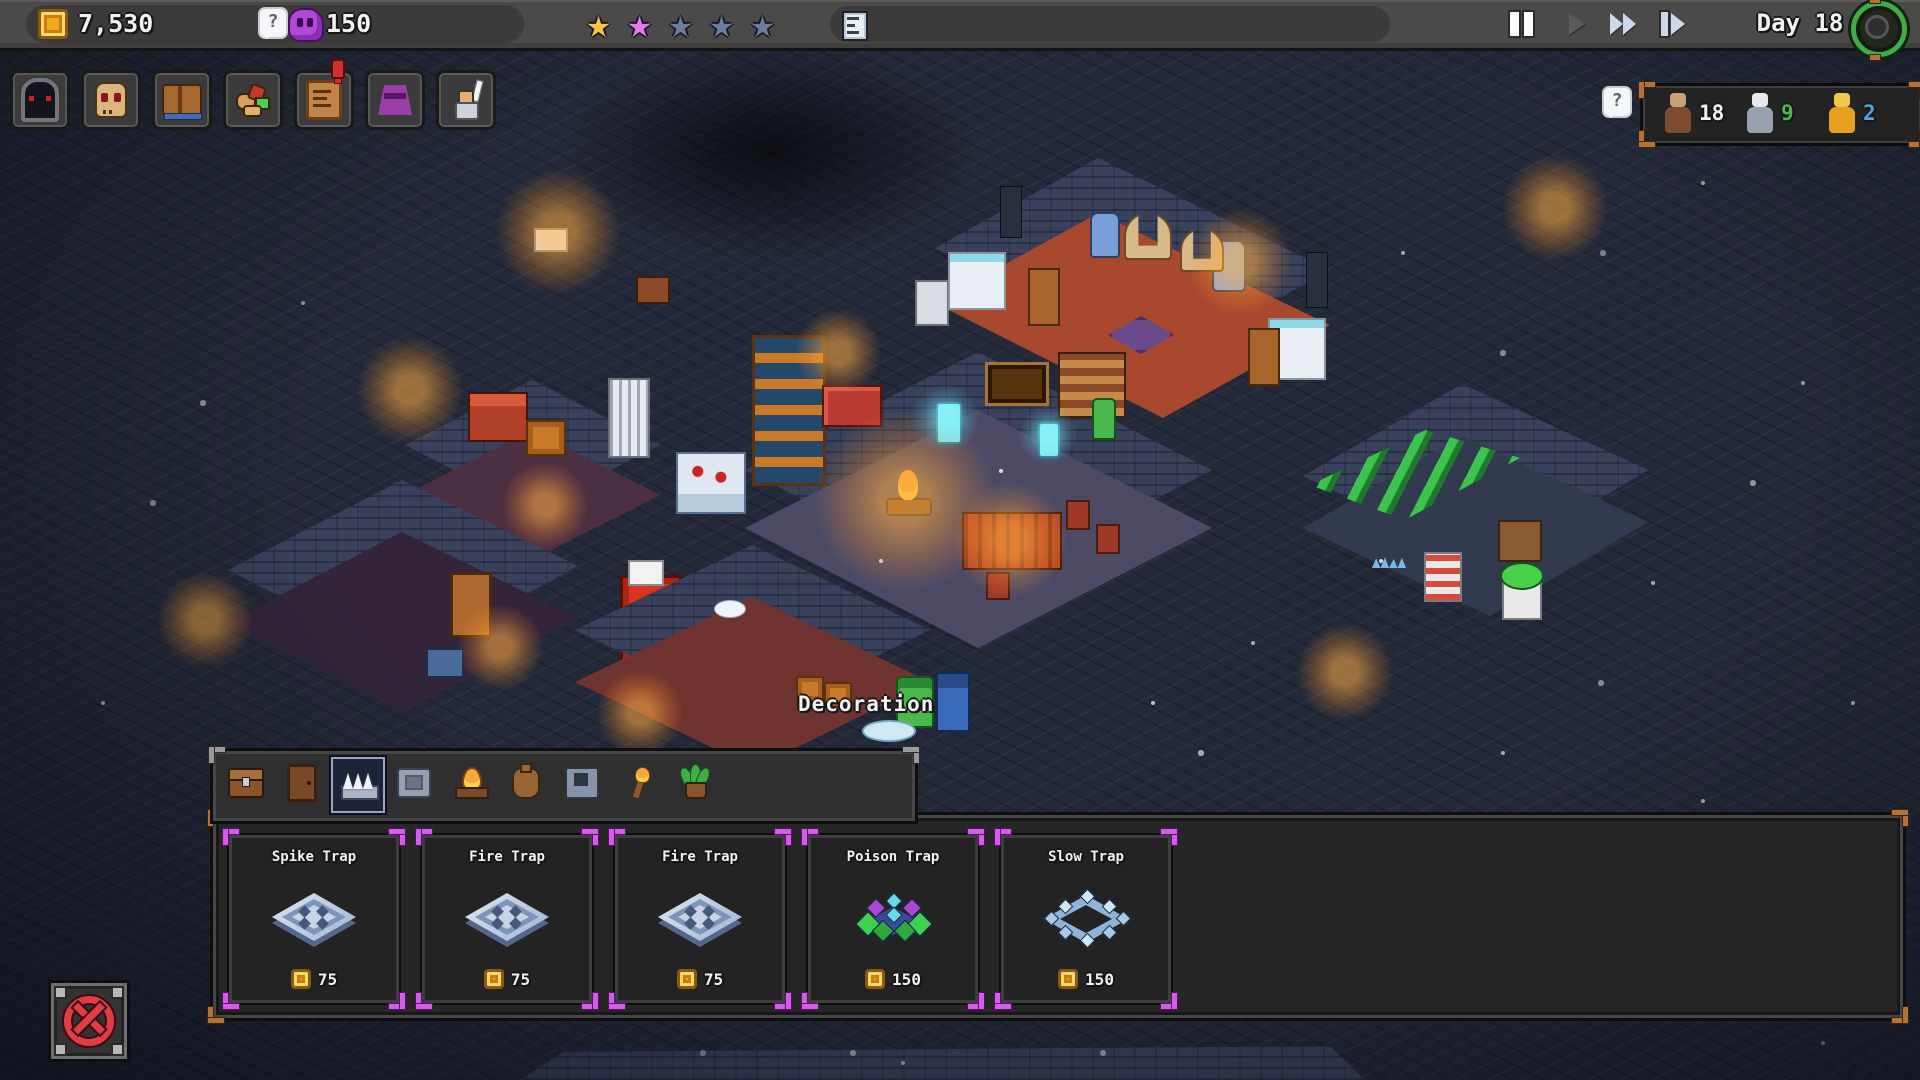  Describe the element at coordinates (598, 24) in the screenshot. I see `star-icon-gold` at that location.